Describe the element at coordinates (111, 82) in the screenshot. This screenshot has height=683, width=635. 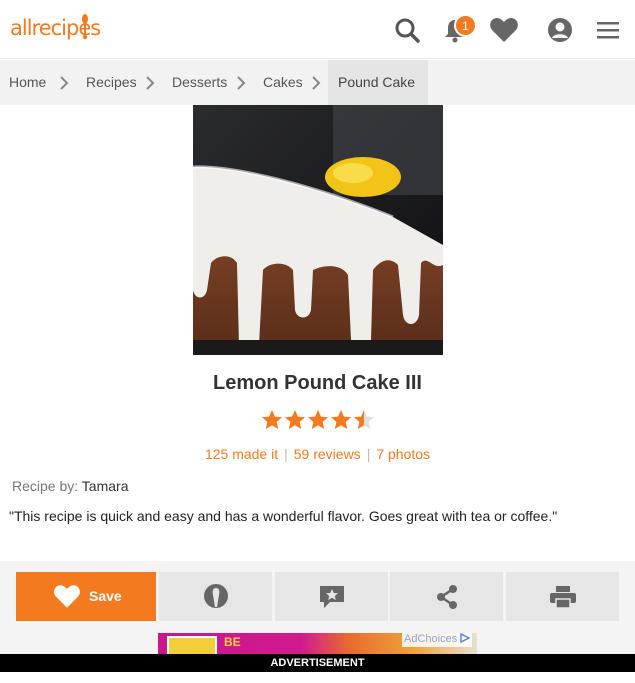
I see `breadcrumb-recipes: Recipes` at that location.